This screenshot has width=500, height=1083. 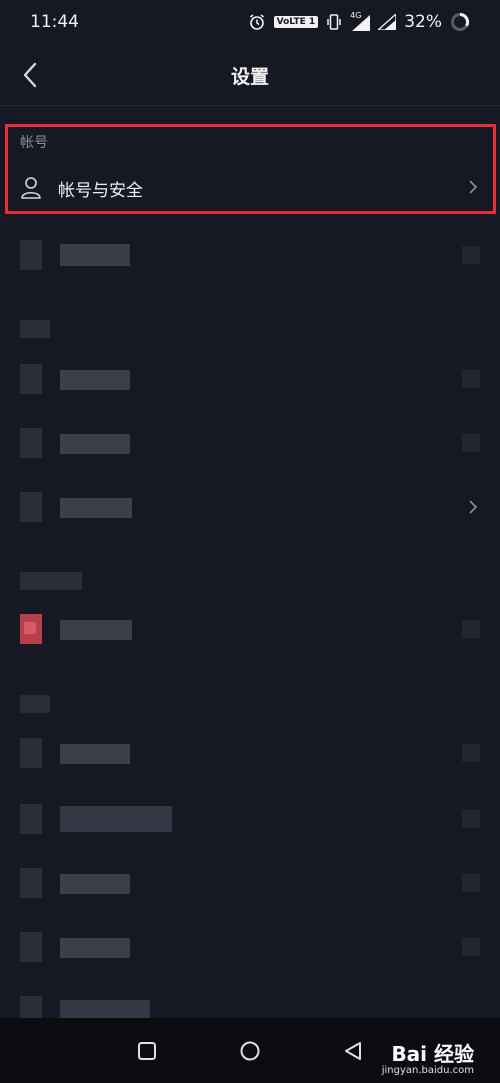 I want to click on system-nav-bar: Bai 经验 jingyan.baidu.com, so click(x=250, y=1050).